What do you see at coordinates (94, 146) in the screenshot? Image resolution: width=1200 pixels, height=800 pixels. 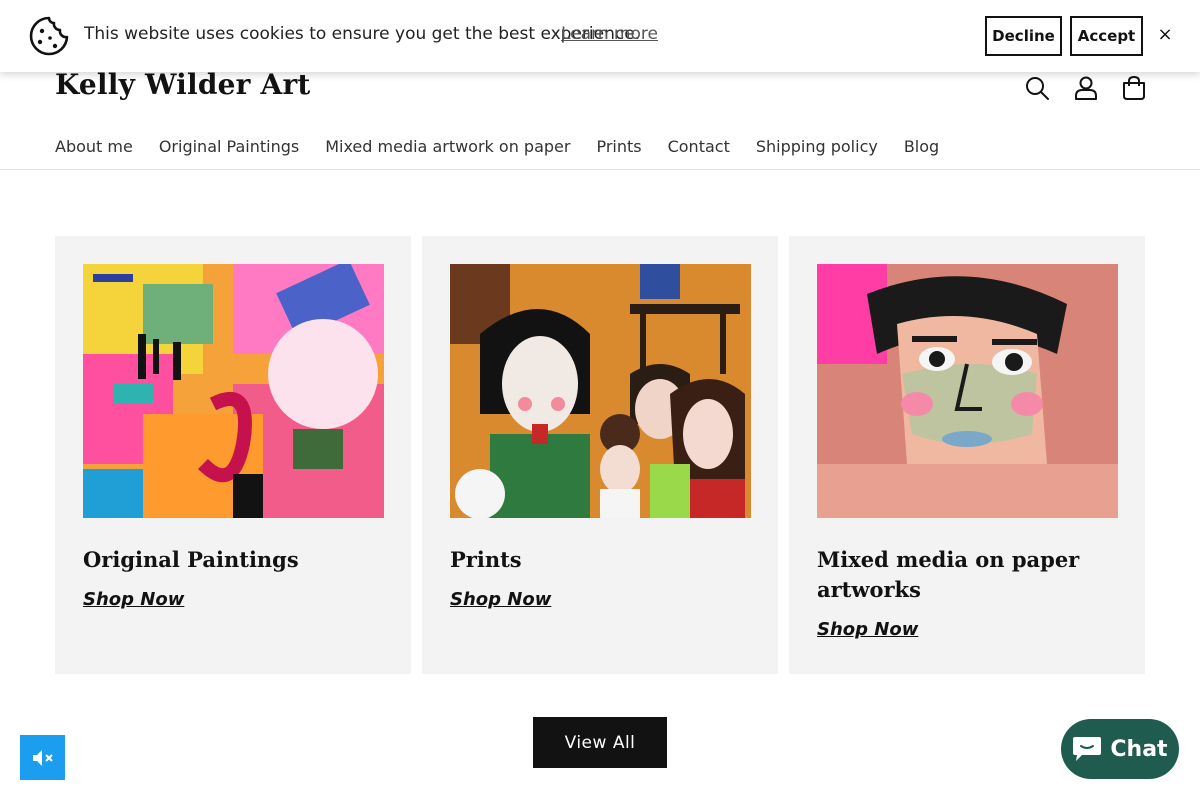 I see `nav-item-about-me: About me` at bounding box center [94, 146].